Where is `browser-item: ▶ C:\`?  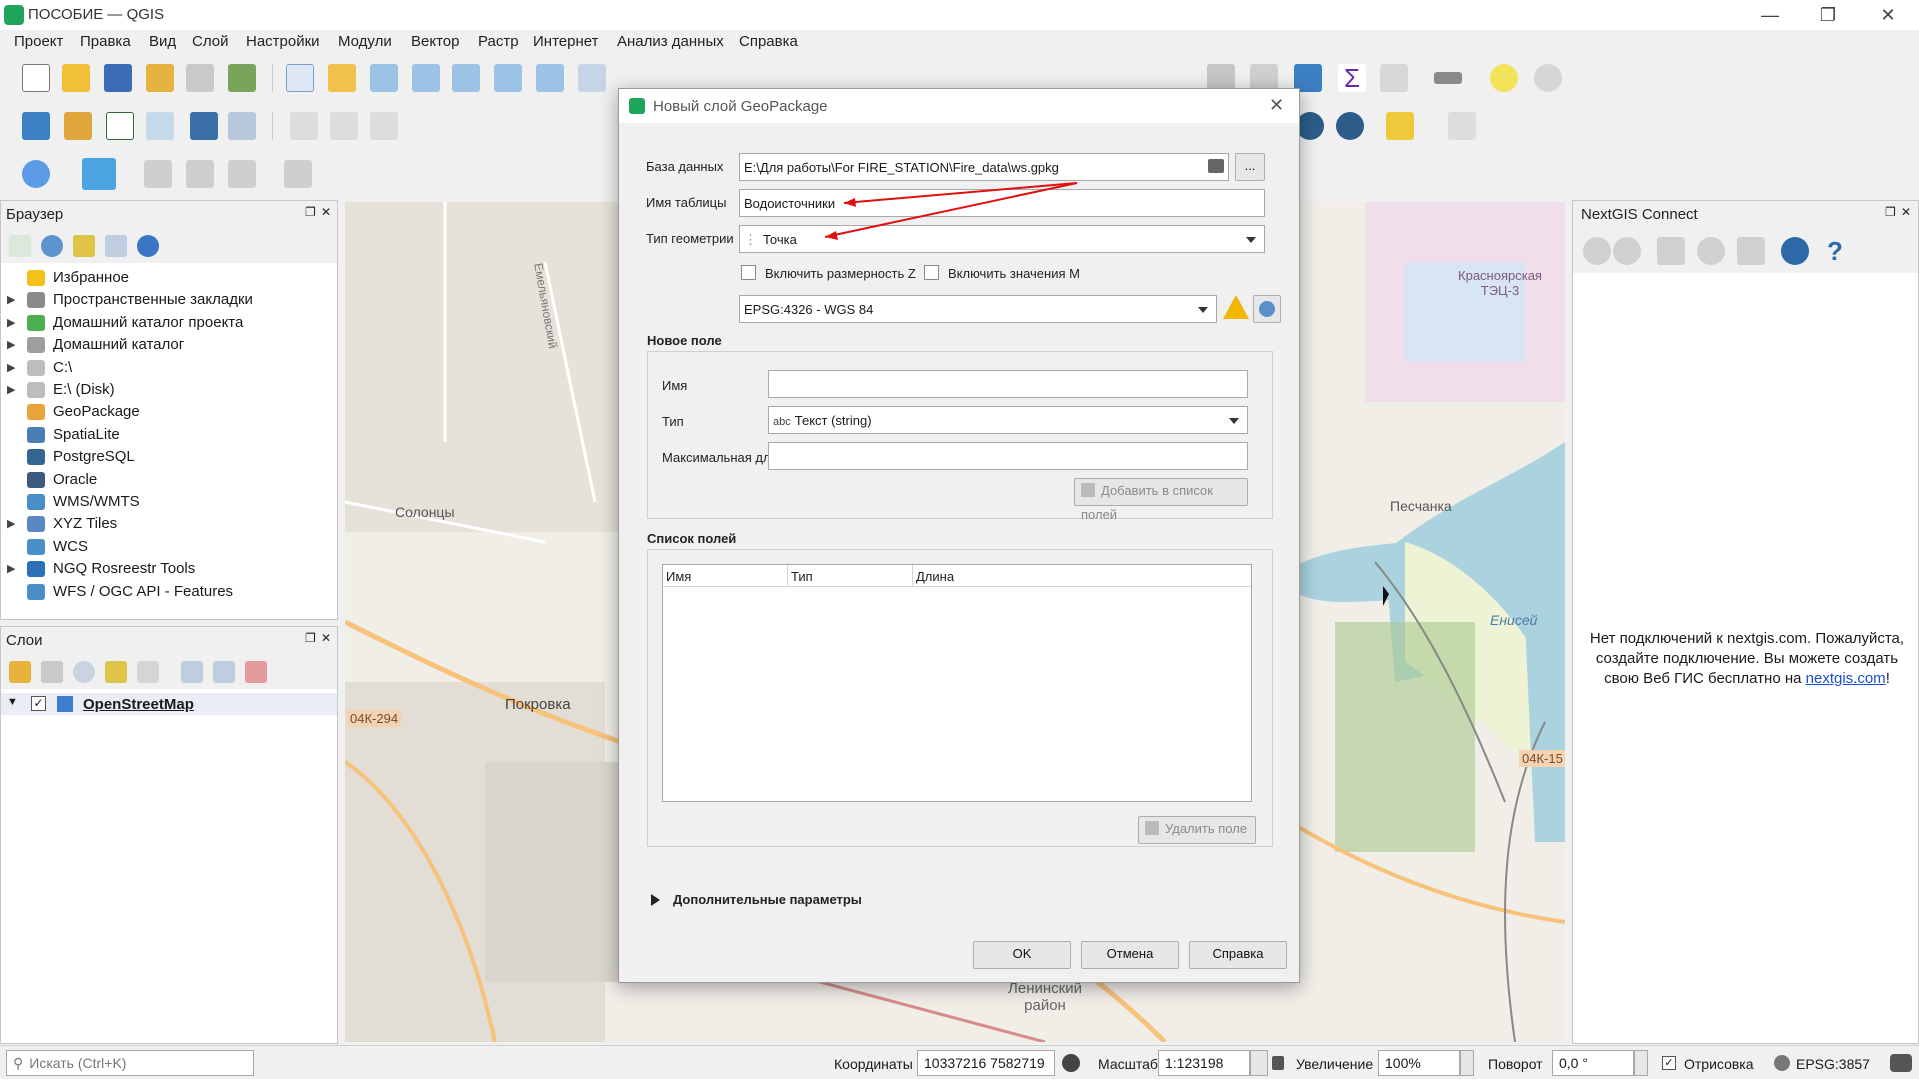 browser-item: ▶ C:\ is located at coordinates (166, 368).